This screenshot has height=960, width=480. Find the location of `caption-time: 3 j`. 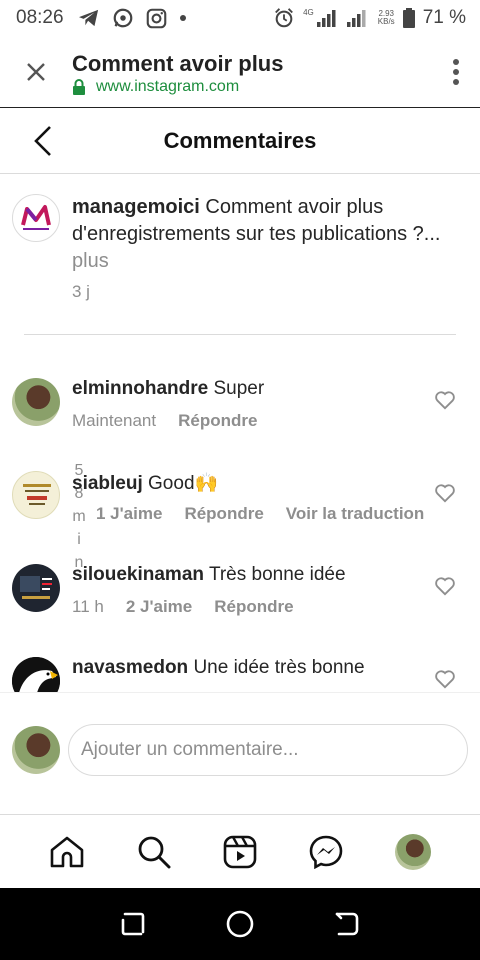

caption-time: 3 j is located at coordinates (81, 291).